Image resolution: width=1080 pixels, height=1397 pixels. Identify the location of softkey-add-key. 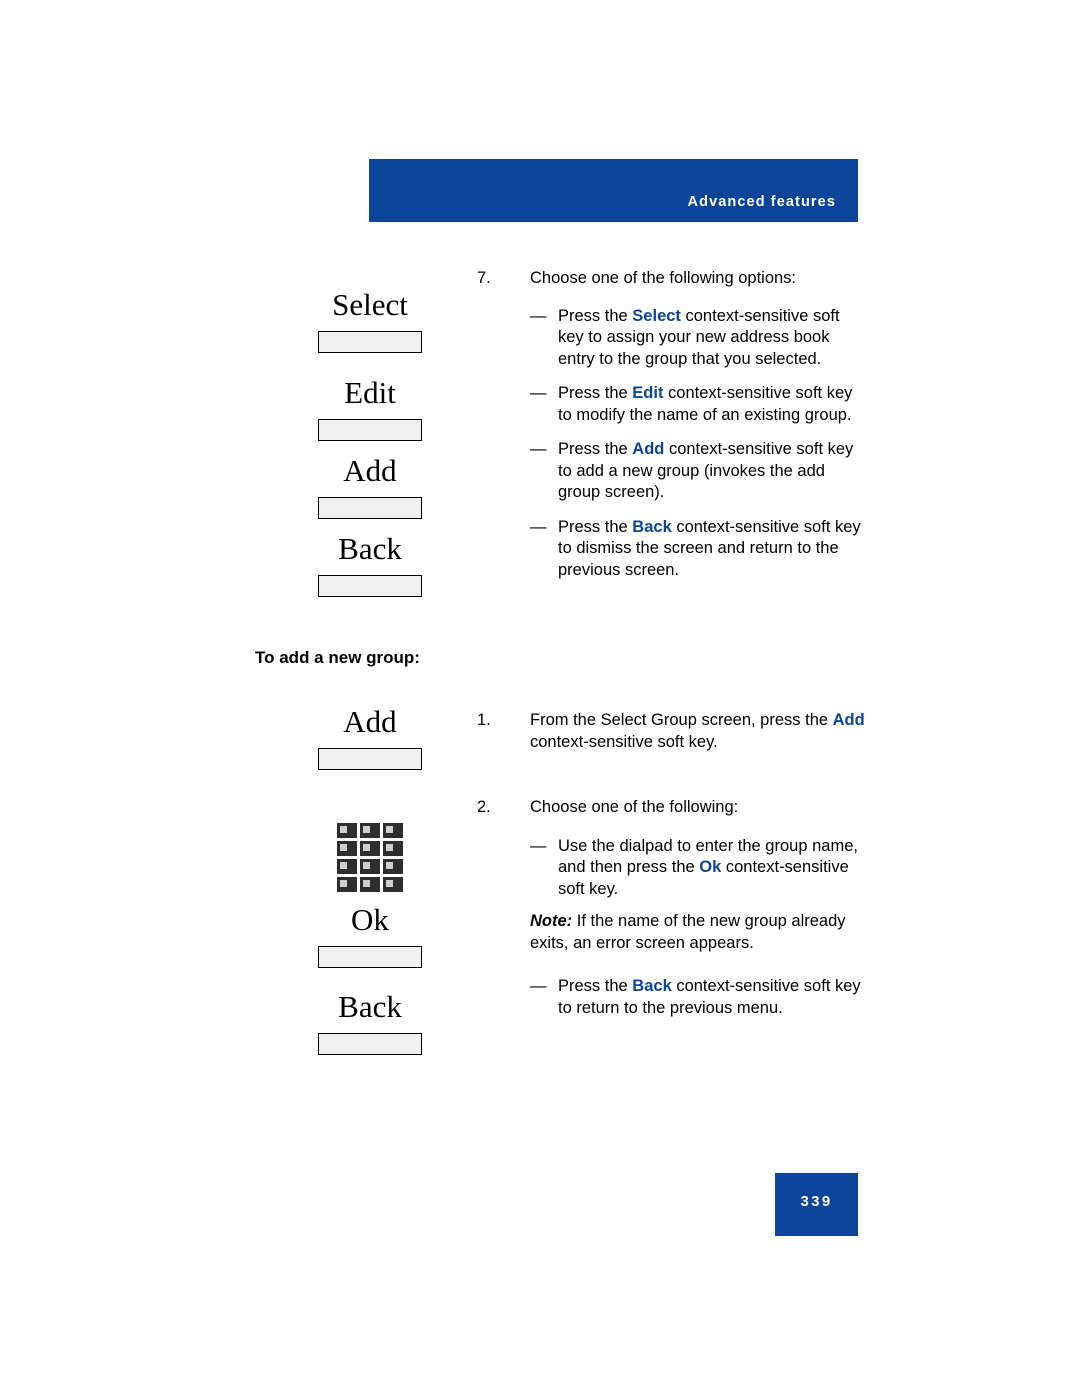
(370, 508).